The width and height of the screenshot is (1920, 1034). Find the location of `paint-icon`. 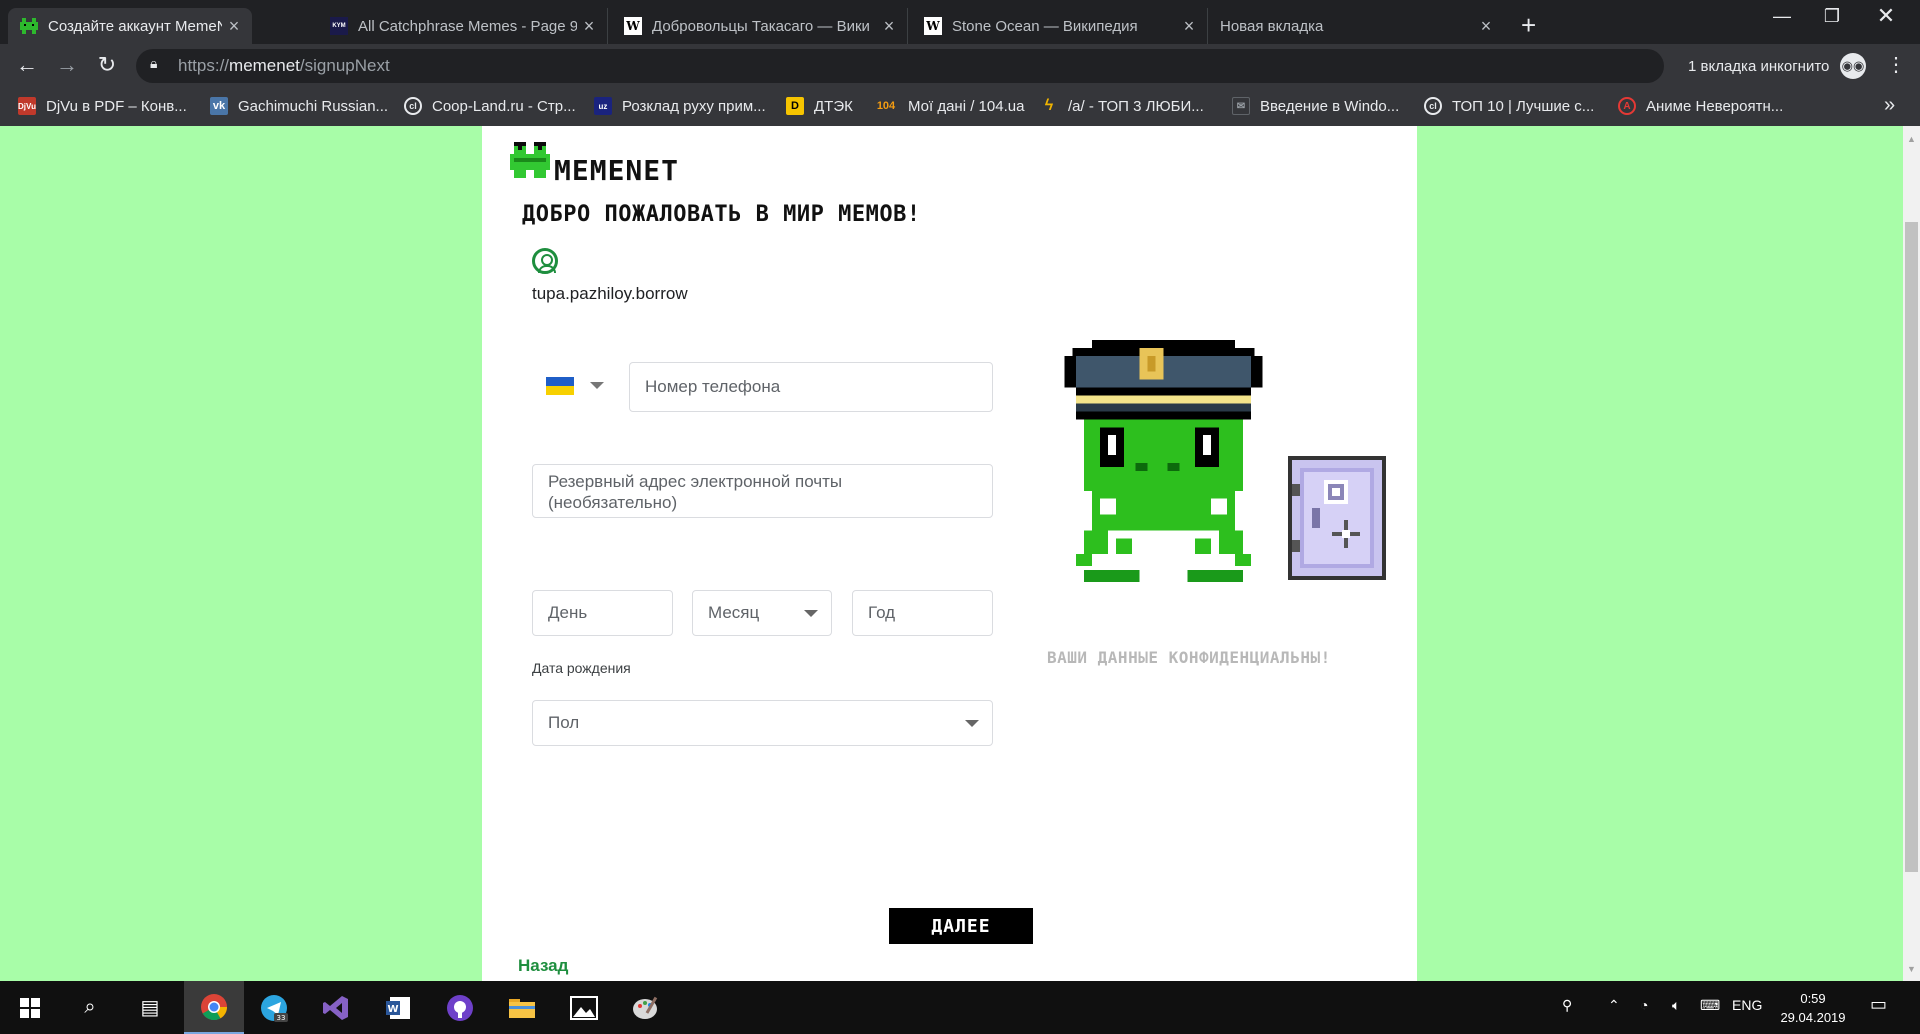

paint-icon is located at coordinates (646, 1007).